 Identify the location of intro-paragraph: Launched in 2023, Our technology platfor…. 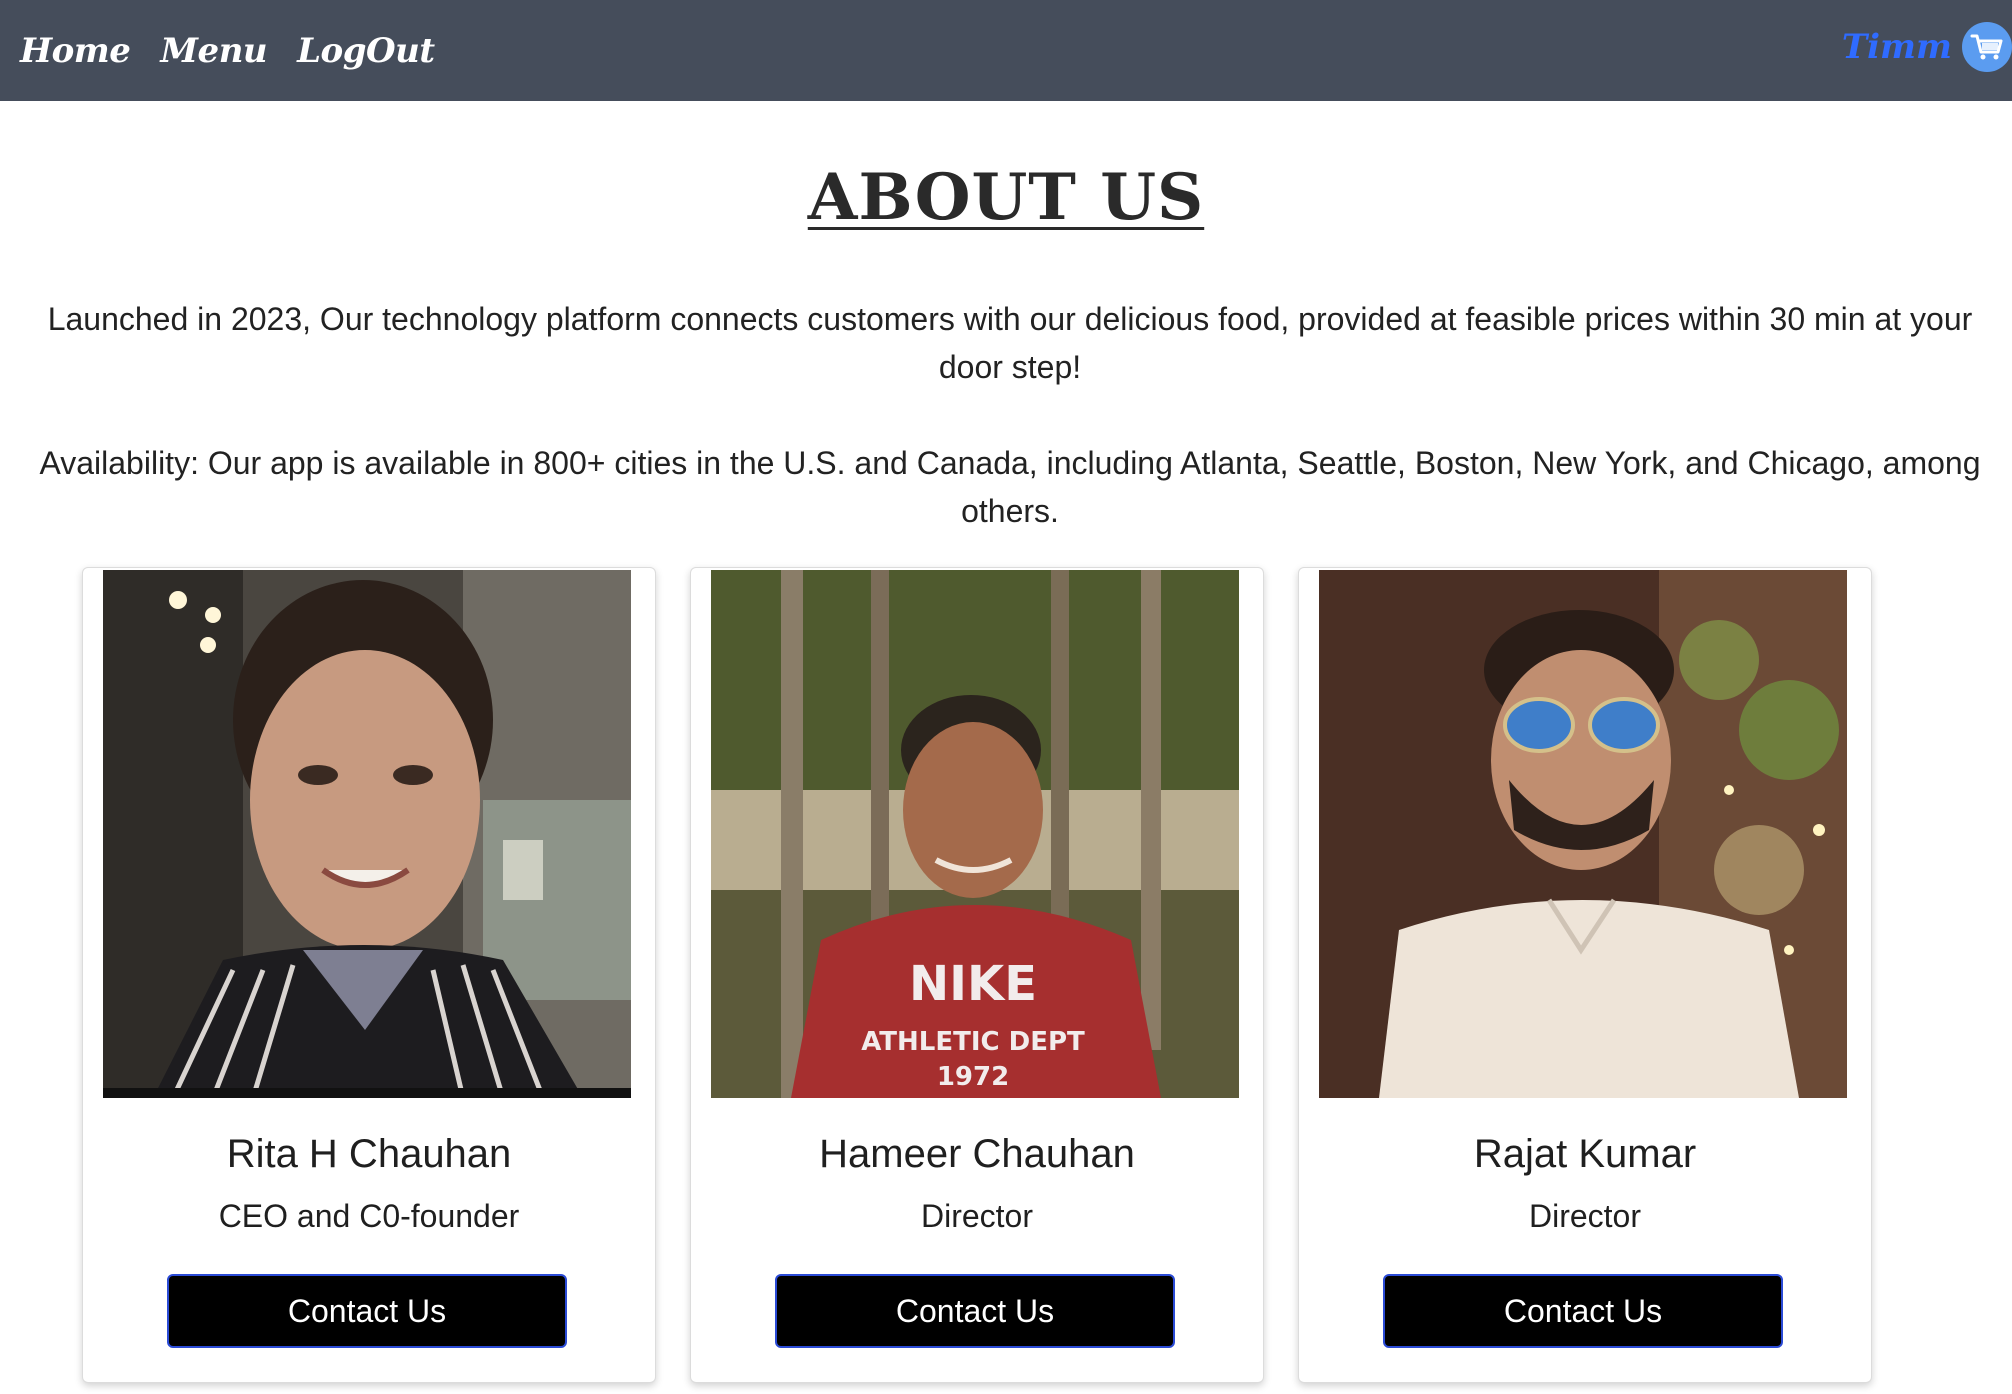
(1010, 343).